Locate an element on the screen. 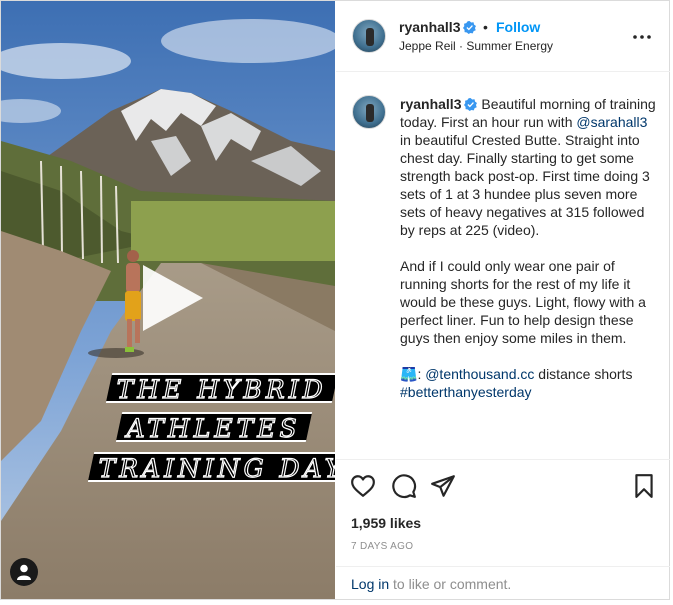  tagged-users-button is located at coordinates (24, 572).